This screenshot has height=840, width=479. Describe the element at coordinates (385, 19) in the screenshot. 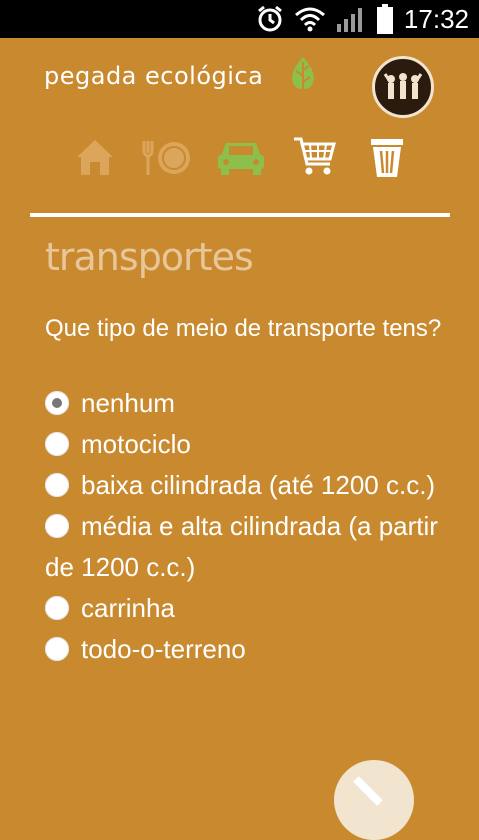

I see `battery-icon` at that location.